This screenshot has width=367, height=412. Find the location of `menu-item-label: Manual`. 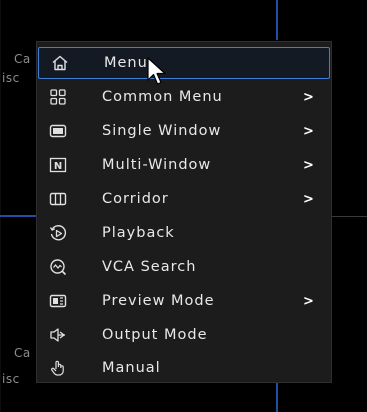

menu-item-label: Manual is located at coordinates (131, 368).